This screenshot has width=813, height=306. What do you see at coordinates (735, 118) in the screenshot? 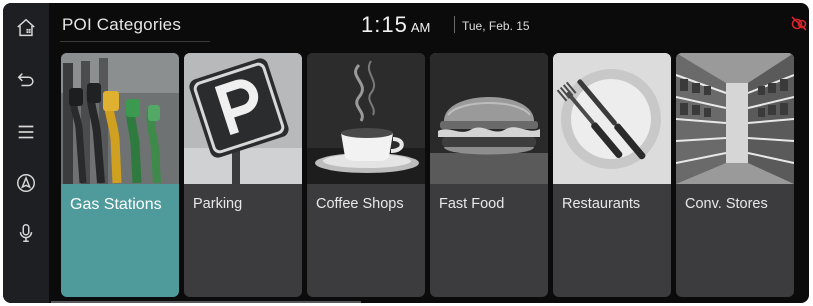
I see `store-shelves-photo` at bounding box center [735, 118].